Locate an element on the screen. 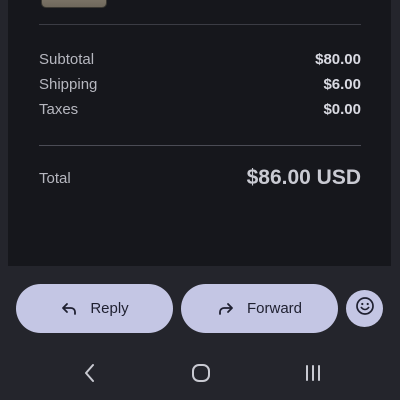 The width and height of the screenshot is (400, 400). nav-recents-button is located at coordinates (313, 375).